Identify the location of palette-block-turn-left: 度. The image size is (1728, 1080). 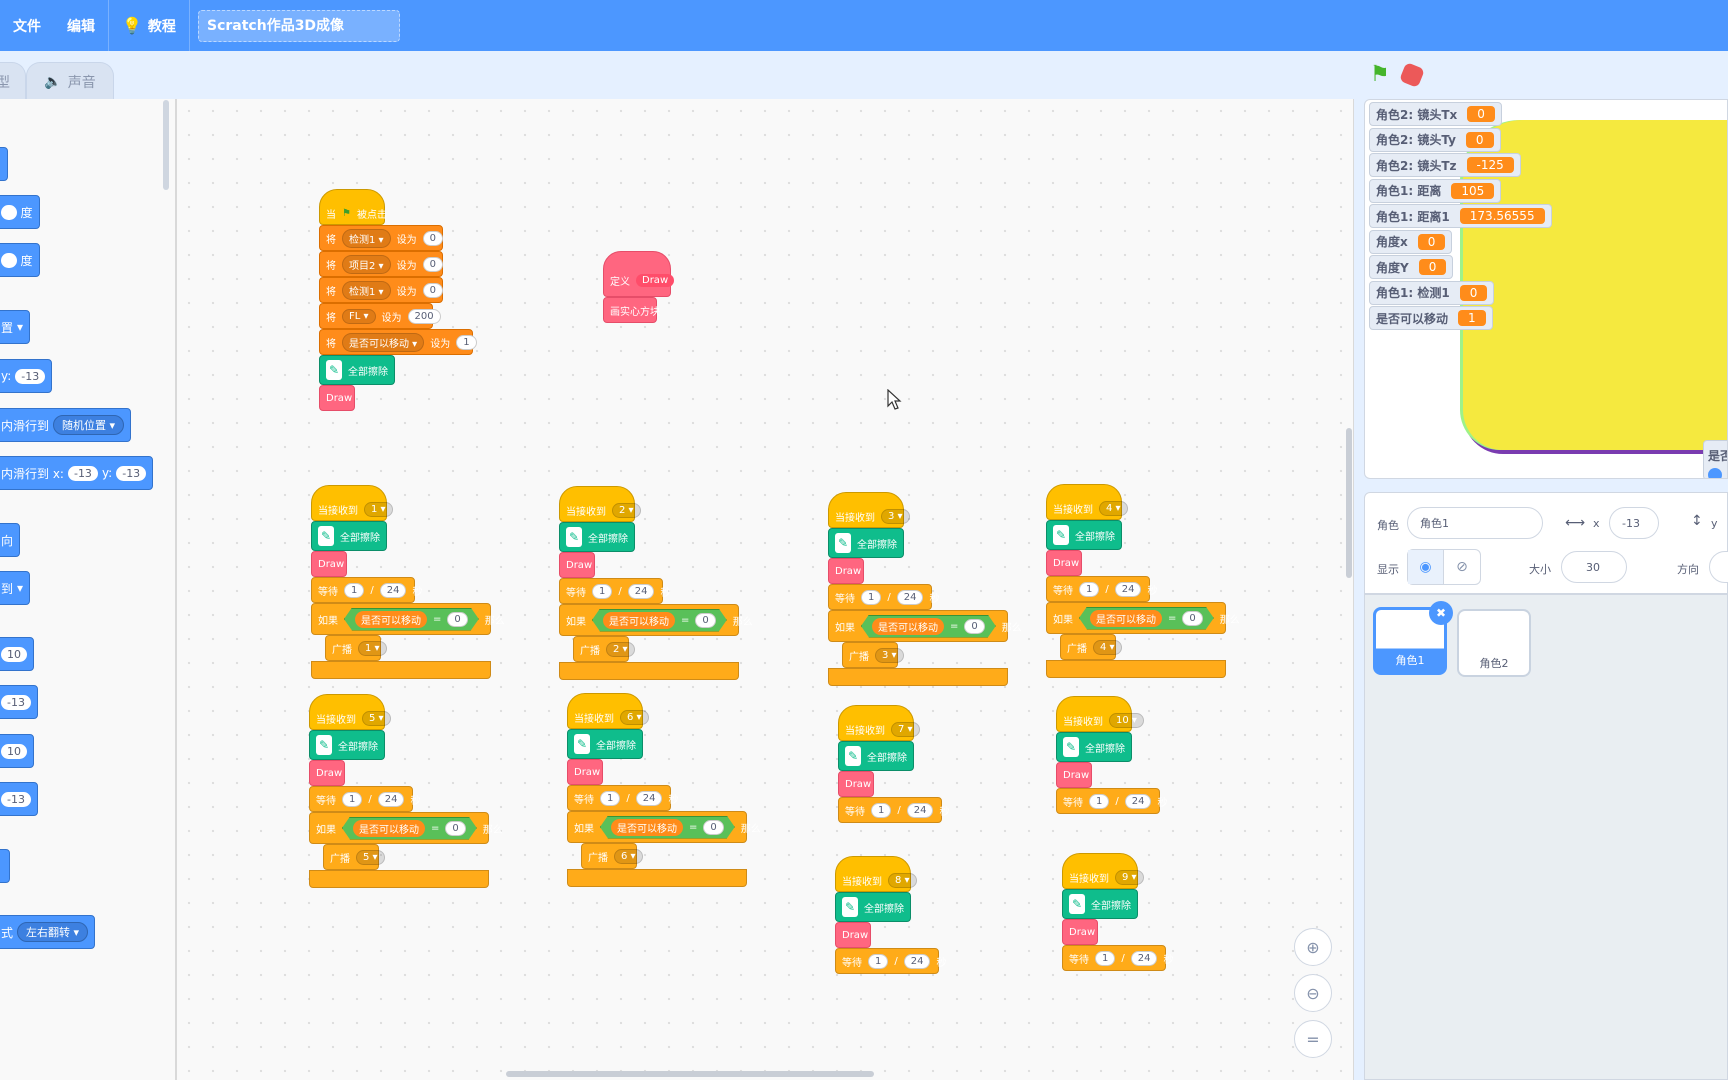
(20, 260).